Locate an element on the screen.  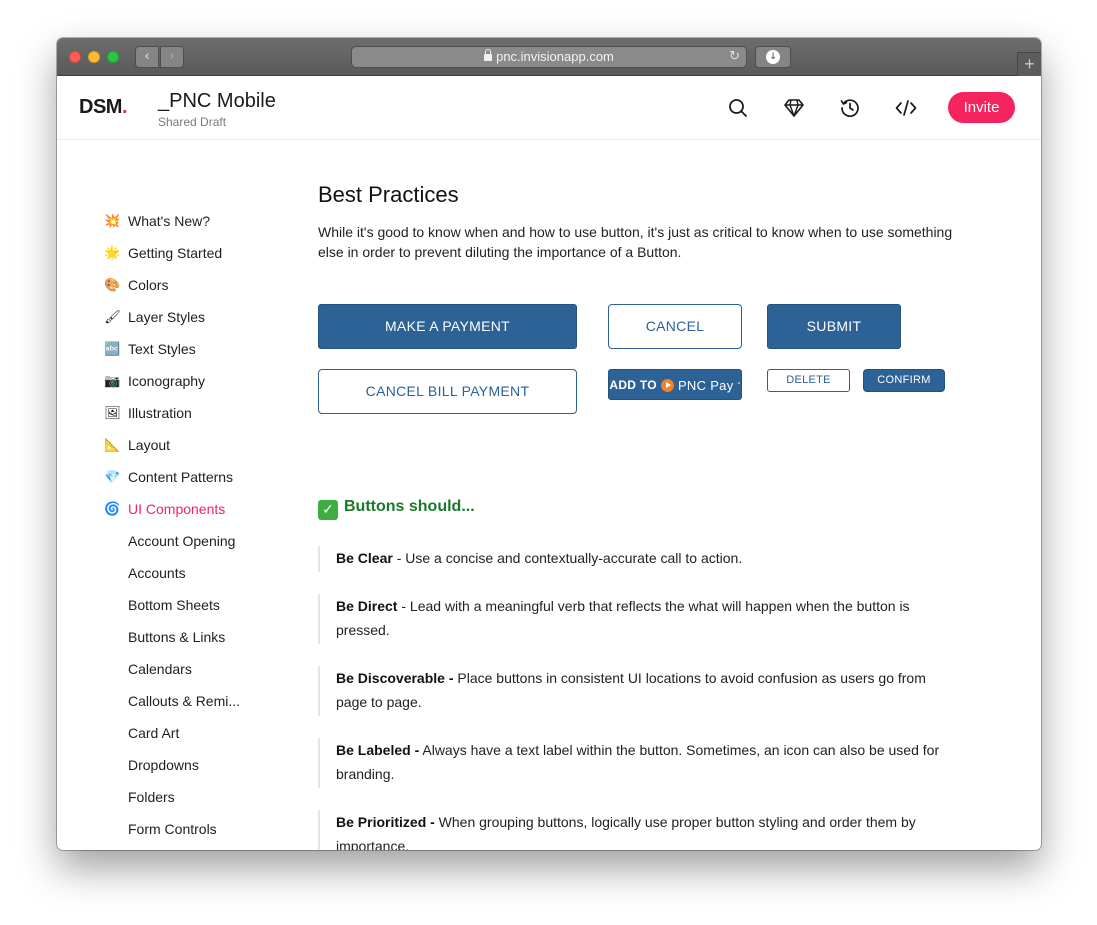
pnc-logo-icon is located at coordinates (667, 385).